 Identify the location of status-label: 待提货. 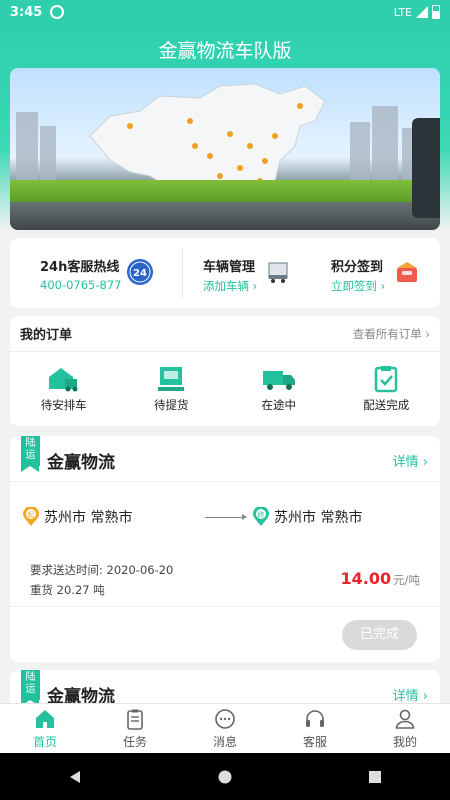
(171, 405).